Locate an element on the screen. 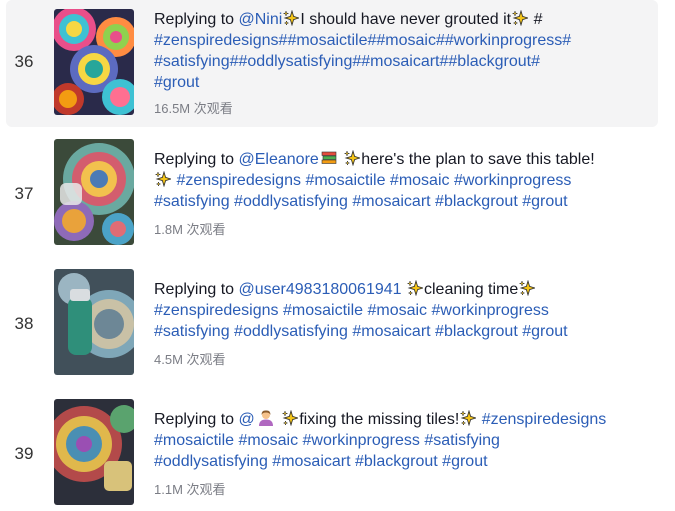 This screenshot has width=675, height=511. mention-link: @user4983180061941 is located at coordinates (320, 289).